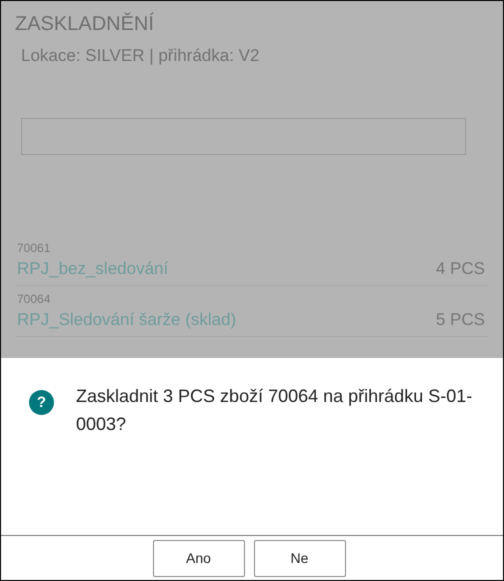  Describe the element at coordinates (85, 24) in the screenshot. I see `page-title: ZASKLADNĚNÍ` at that location.